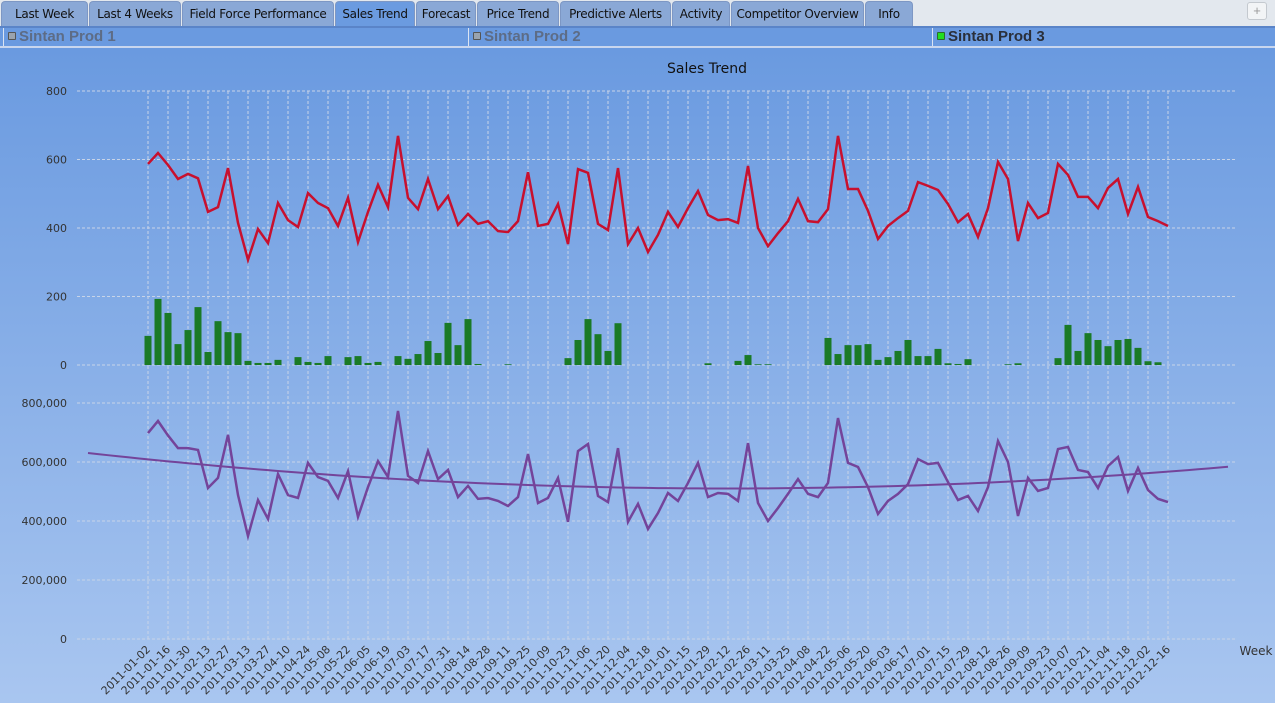  What do you see at coordinates (889, 13) in the screenshot?
I see `tab-info: Info` at bounding box center [889, 13].